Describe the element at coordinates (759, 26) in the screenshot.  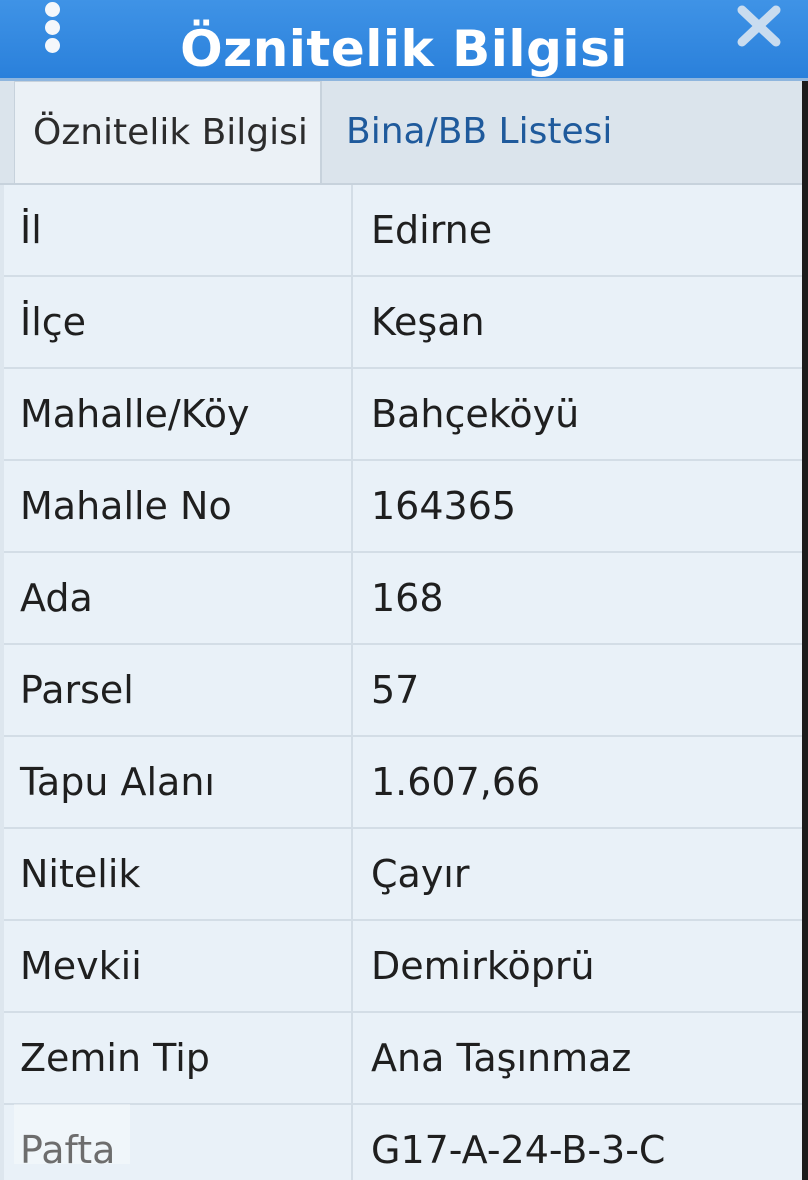
I see `close-icon` at that location.